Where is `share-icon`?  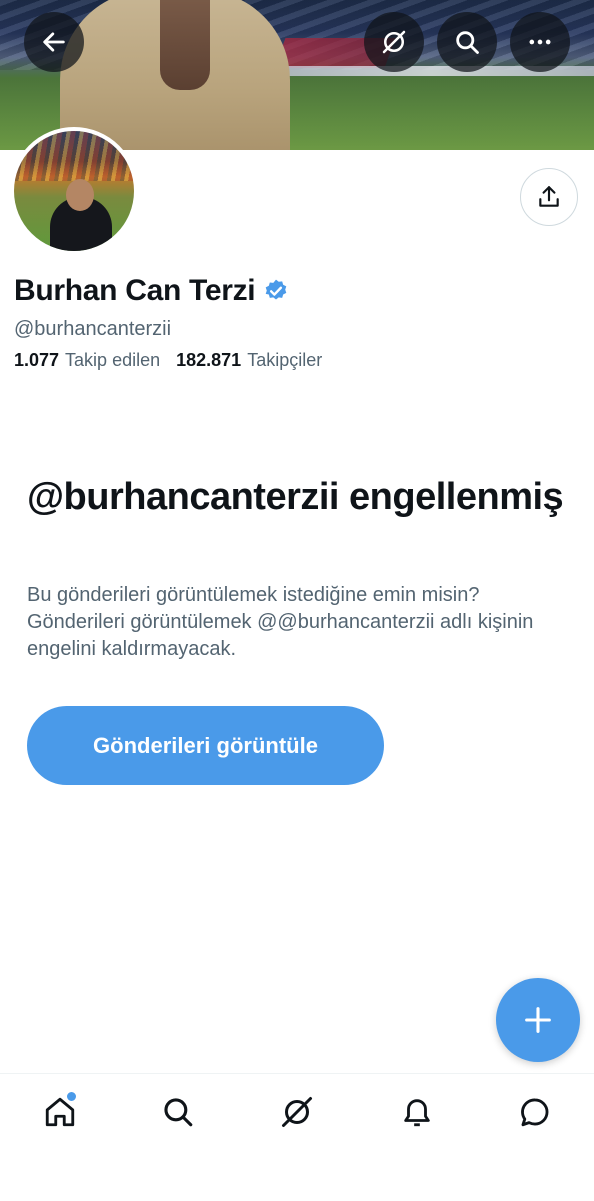
share-icon is located at coordinates (549, 196).